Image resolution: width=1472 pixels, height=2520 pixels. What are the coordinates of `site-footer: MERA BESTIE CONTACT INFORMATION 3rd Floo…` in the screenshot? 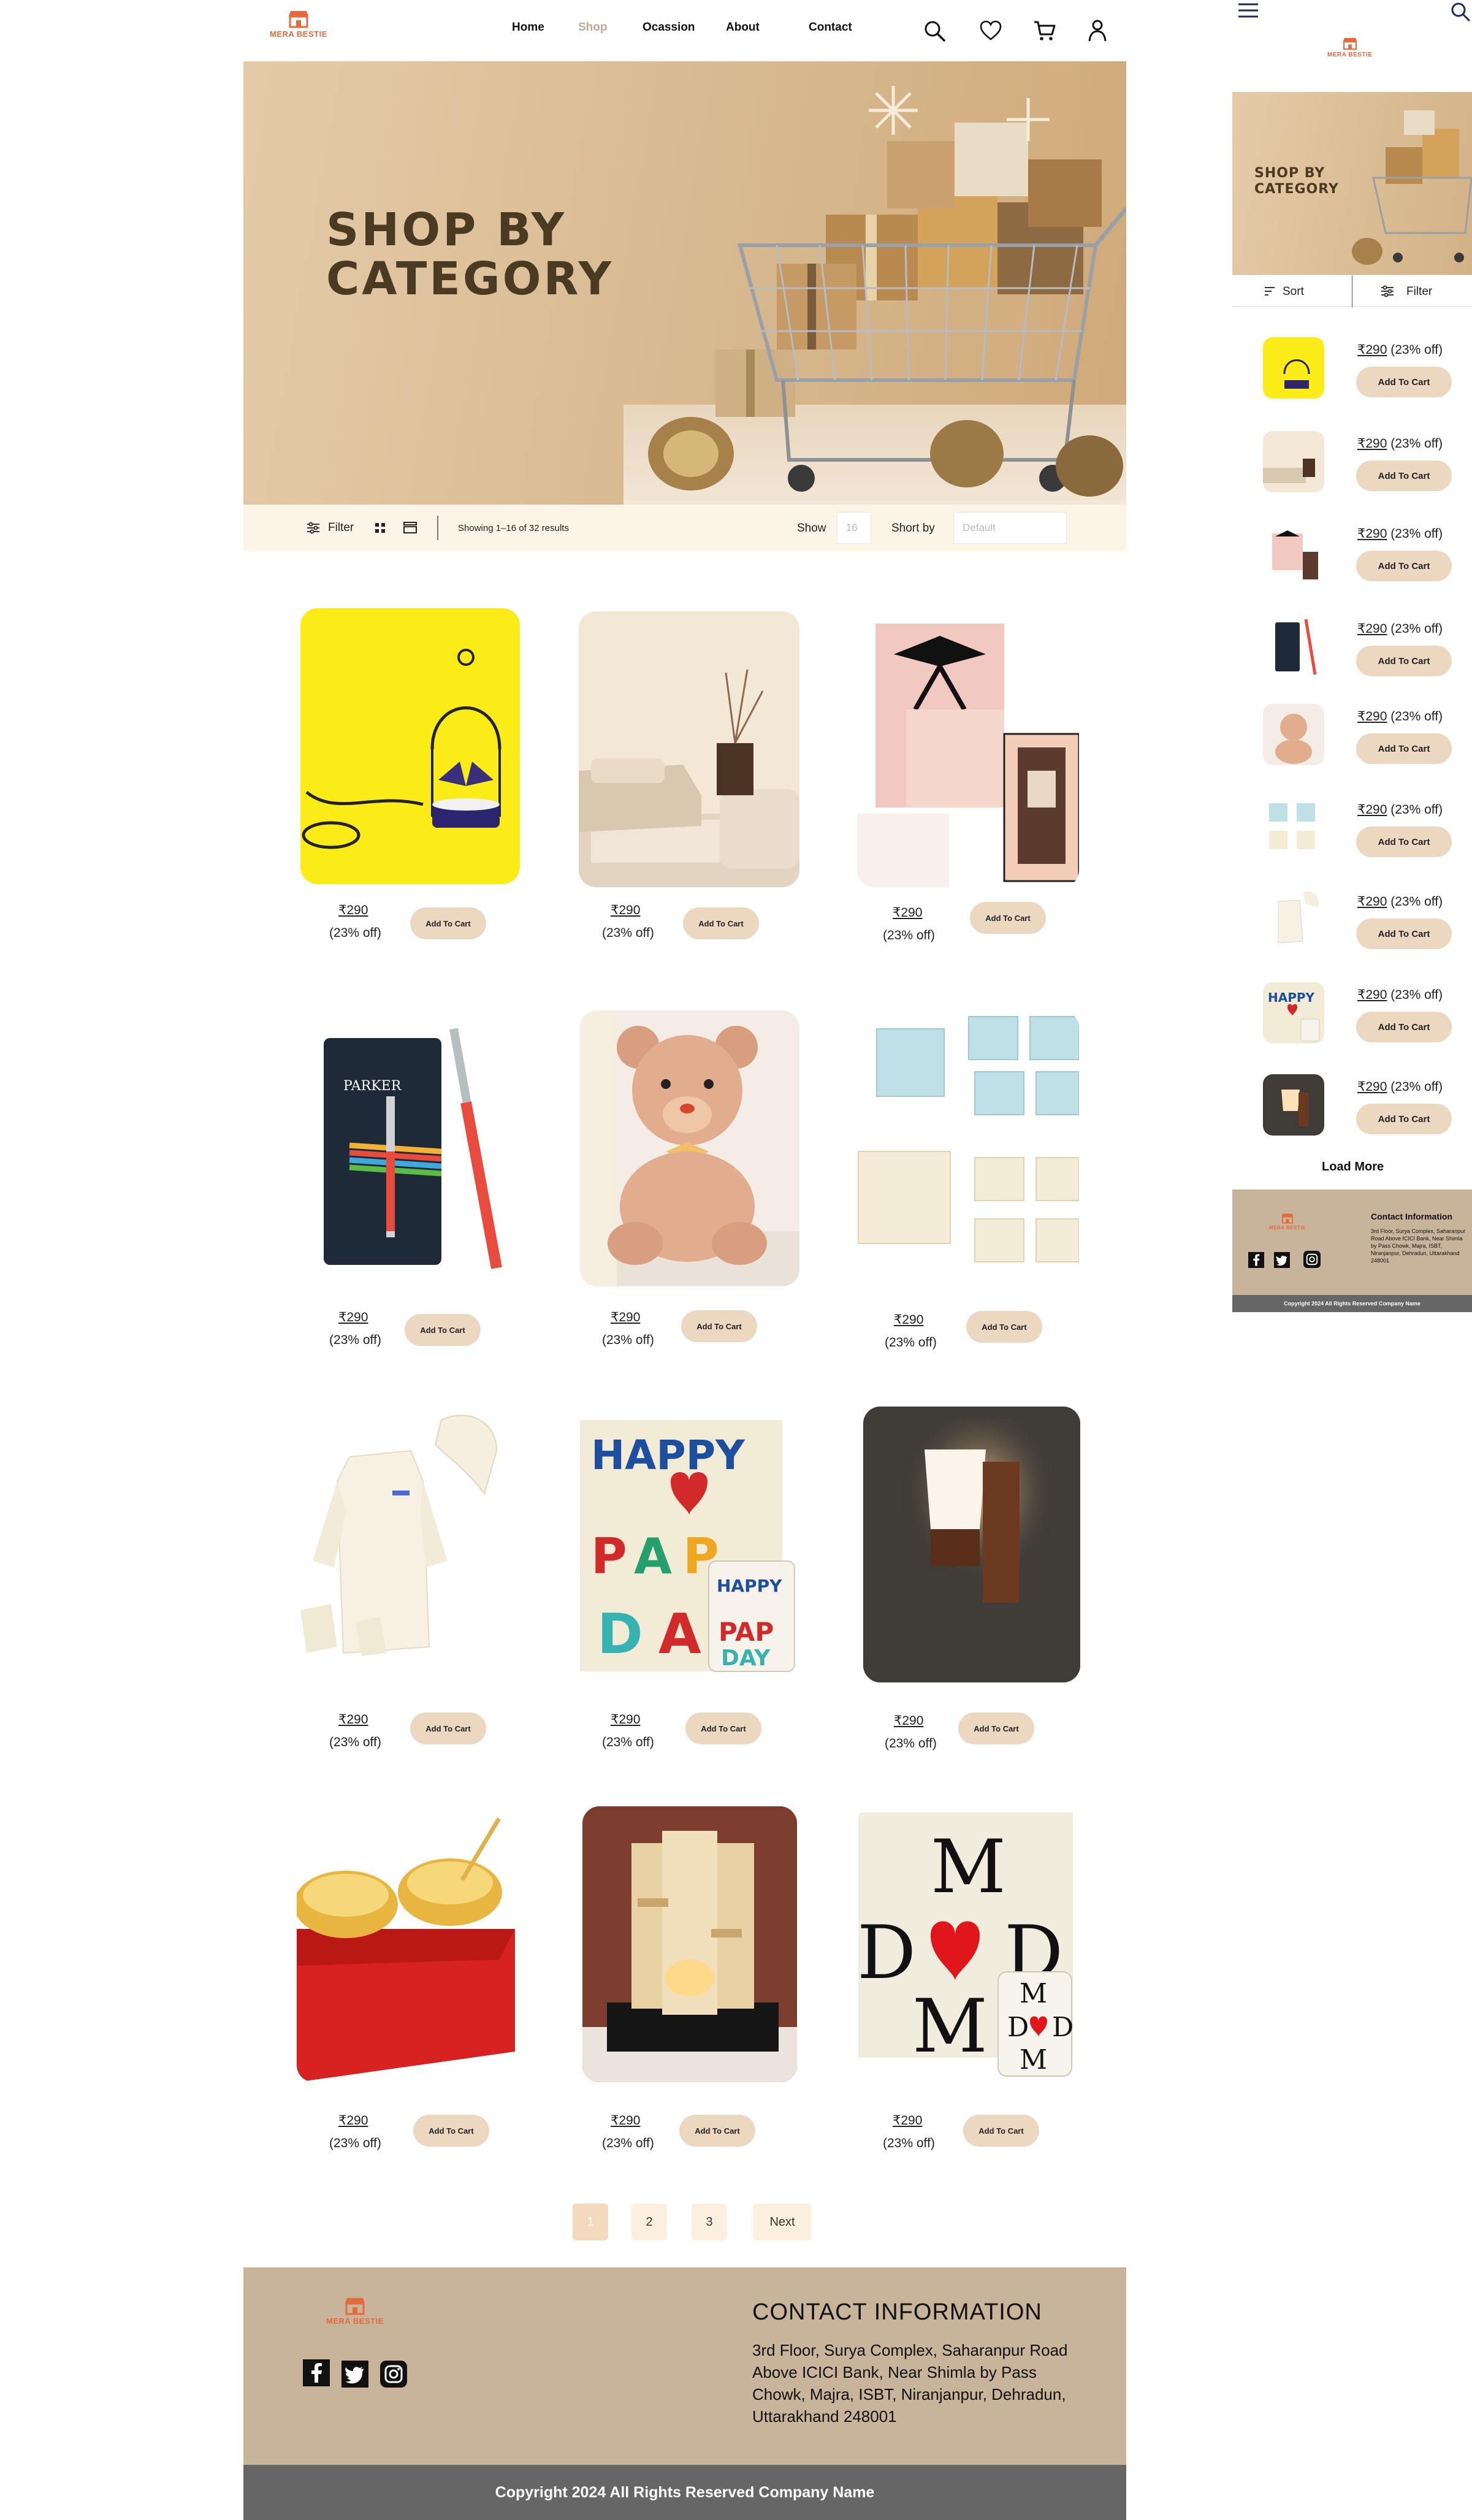 It's located at (685, 2366).